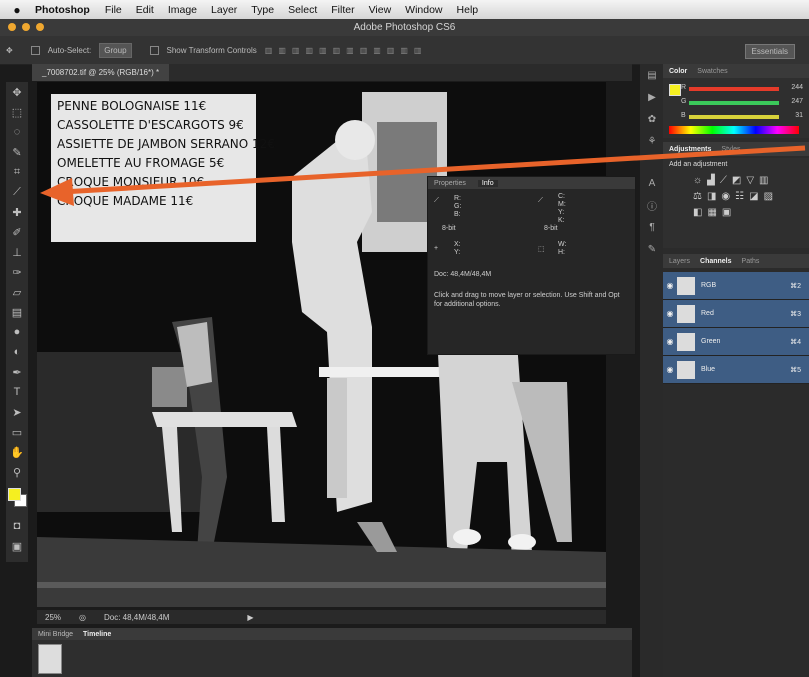 The height and width of the screenshot is (677, 809). What do you see at coordinates (17, 472) in the screenshot?
I see `zoom-icon: ⚲` at bounding box center [17, 472].